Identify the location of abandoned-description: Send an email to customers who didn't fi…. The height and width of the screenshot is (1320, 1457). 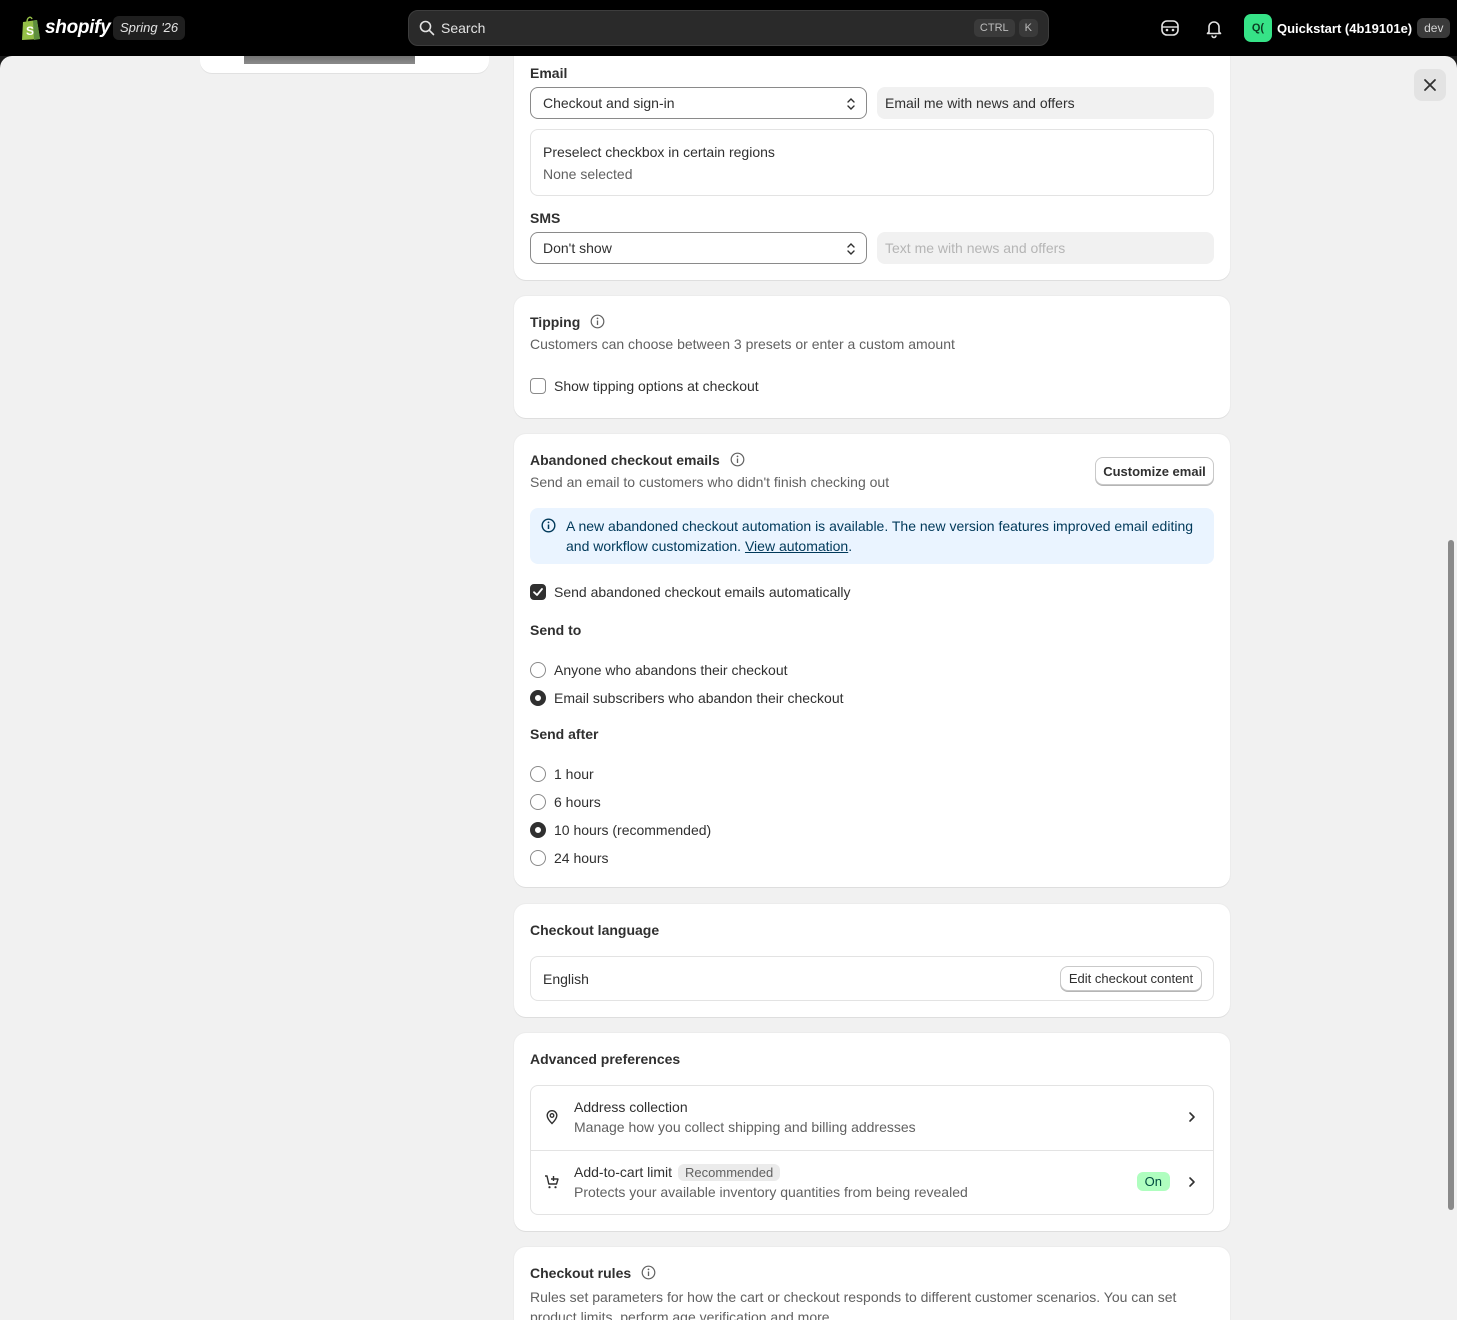
(710, 482).